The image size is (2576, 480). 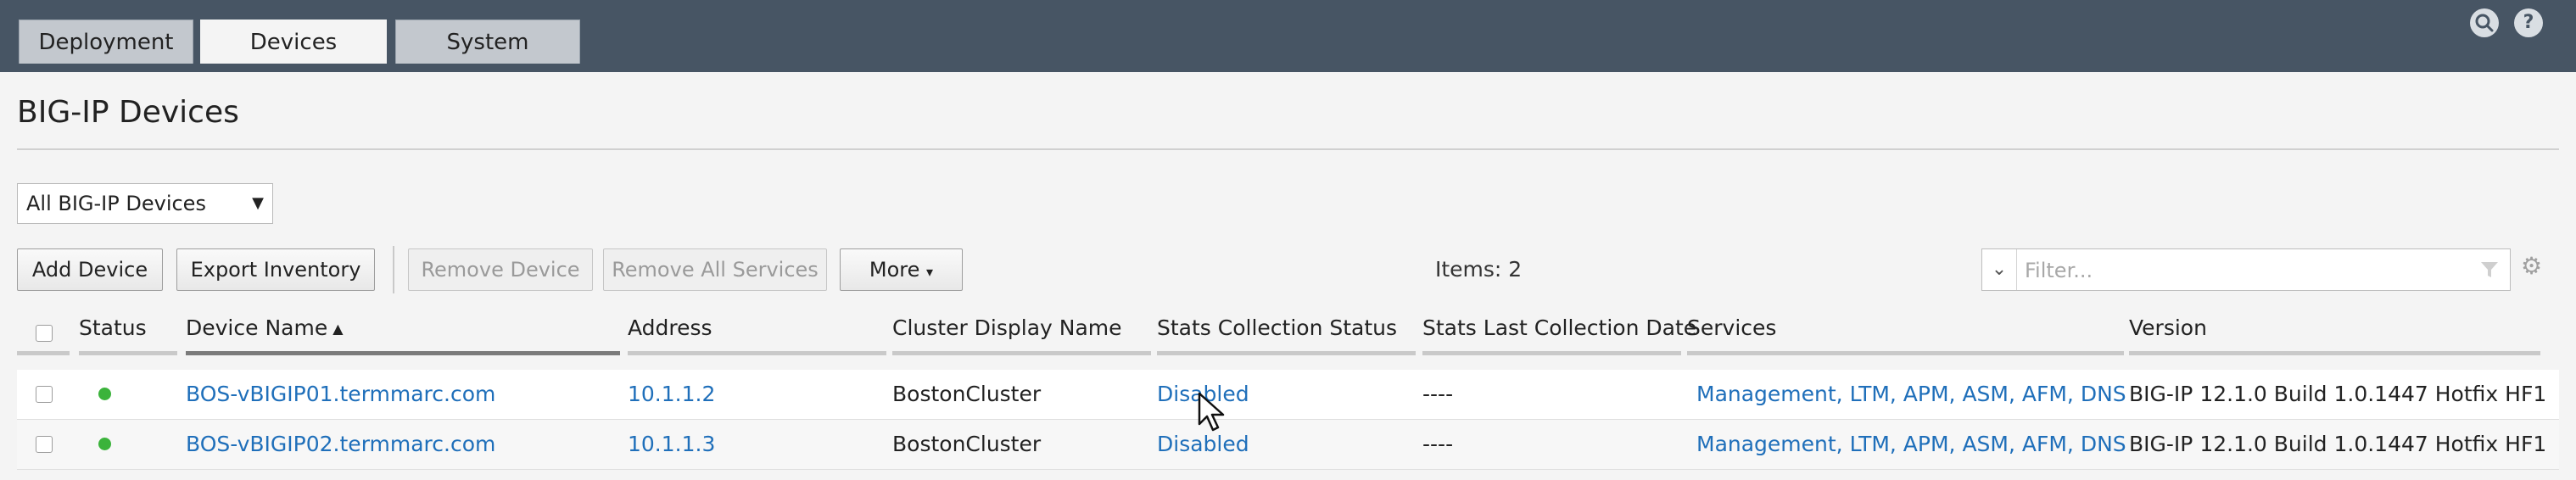 I want to click on column-header-stats-date: Stats Last Collection Date, so click(x=1559, y=334).